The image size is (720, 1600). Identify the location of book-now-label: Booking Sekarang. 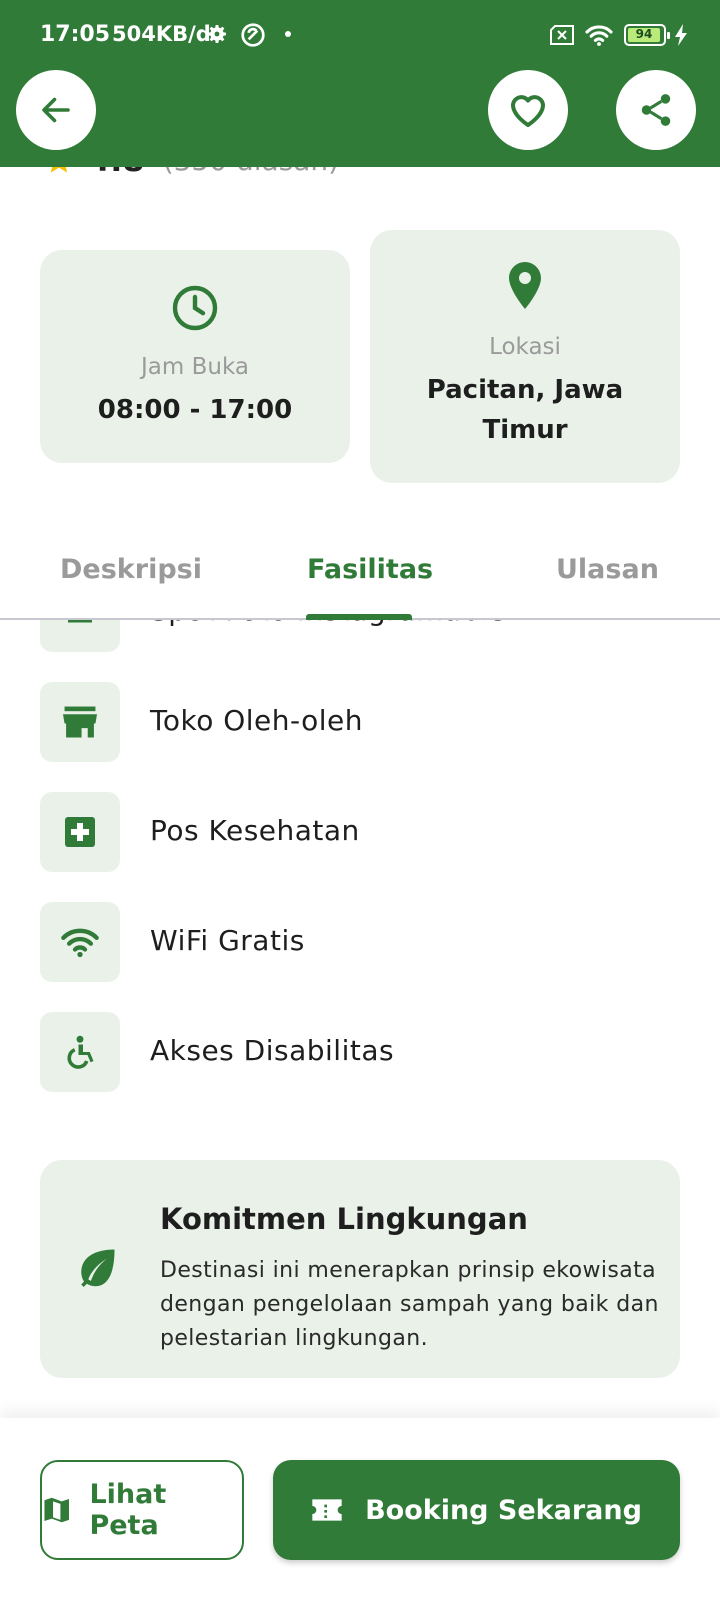
(503, 1510).